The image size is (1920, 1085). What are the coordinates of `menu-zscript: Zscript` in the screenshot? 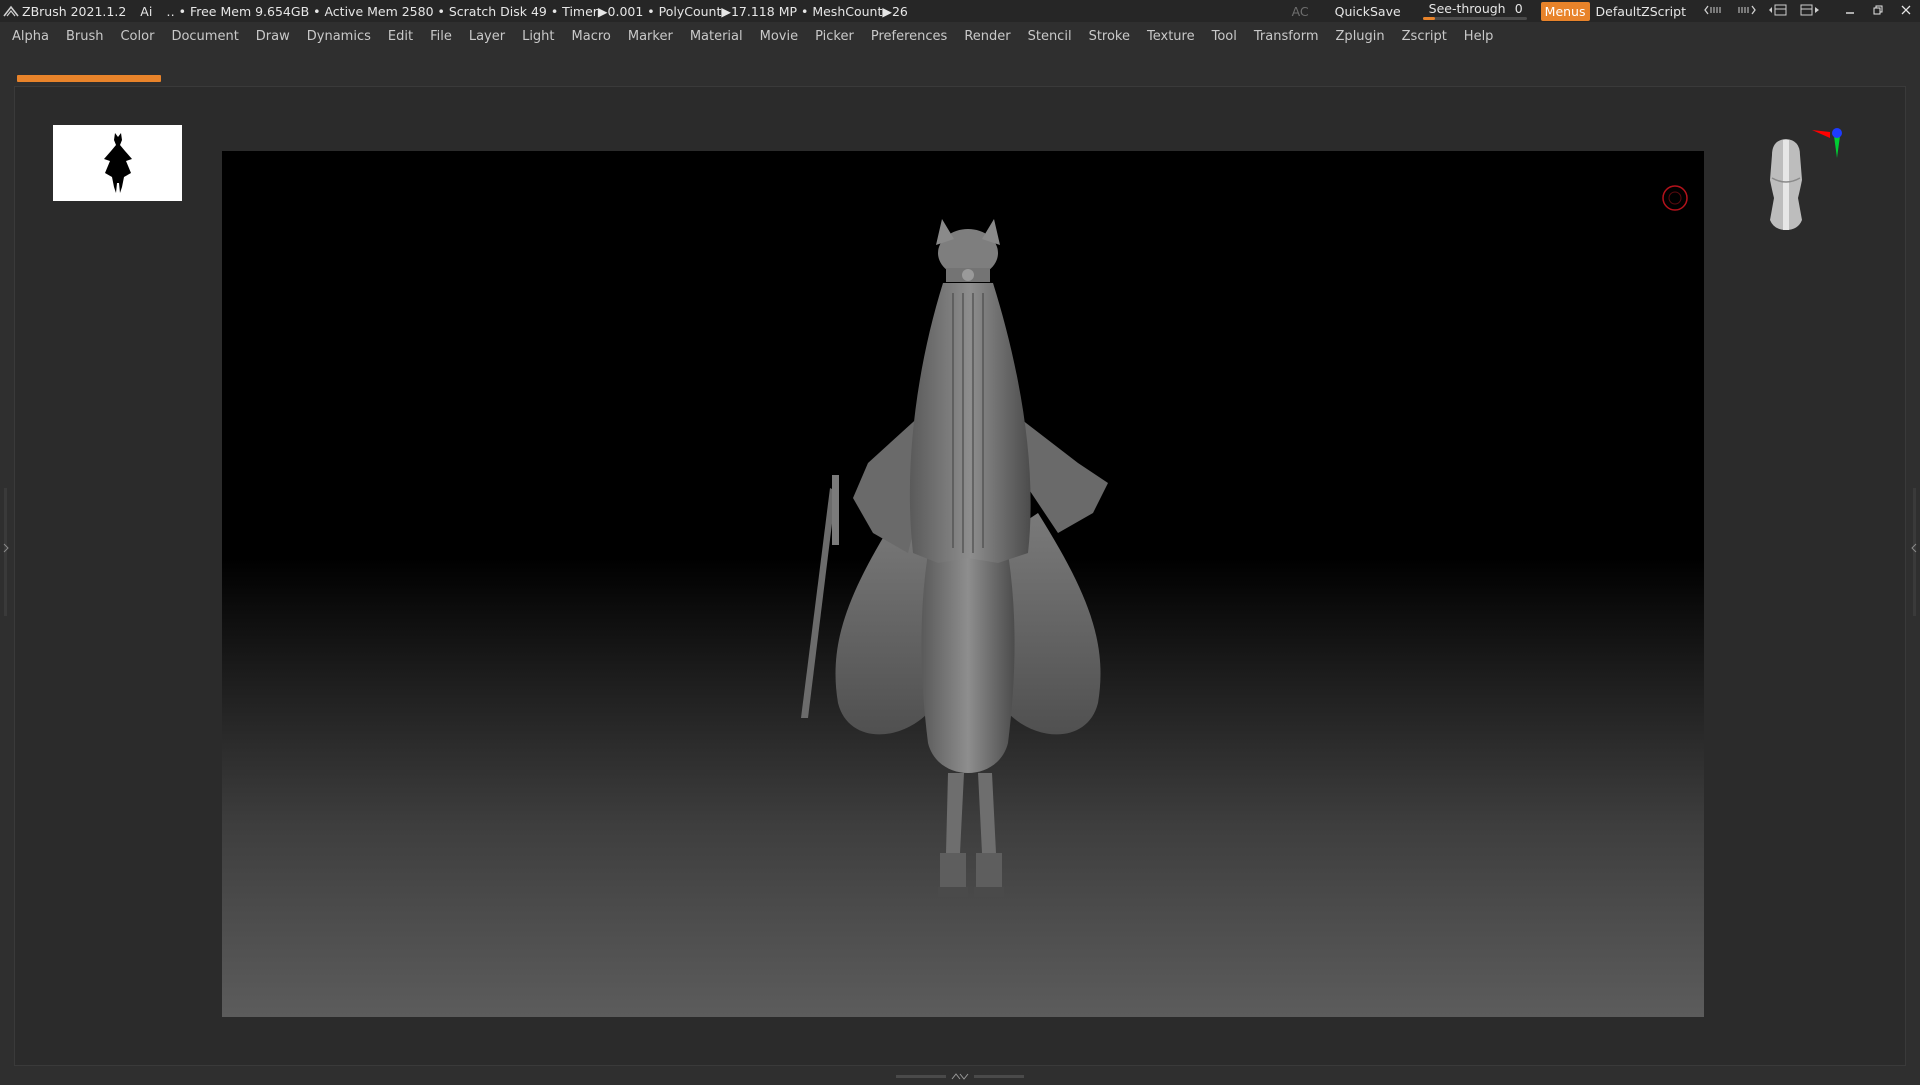 It's located at (1424, 36).